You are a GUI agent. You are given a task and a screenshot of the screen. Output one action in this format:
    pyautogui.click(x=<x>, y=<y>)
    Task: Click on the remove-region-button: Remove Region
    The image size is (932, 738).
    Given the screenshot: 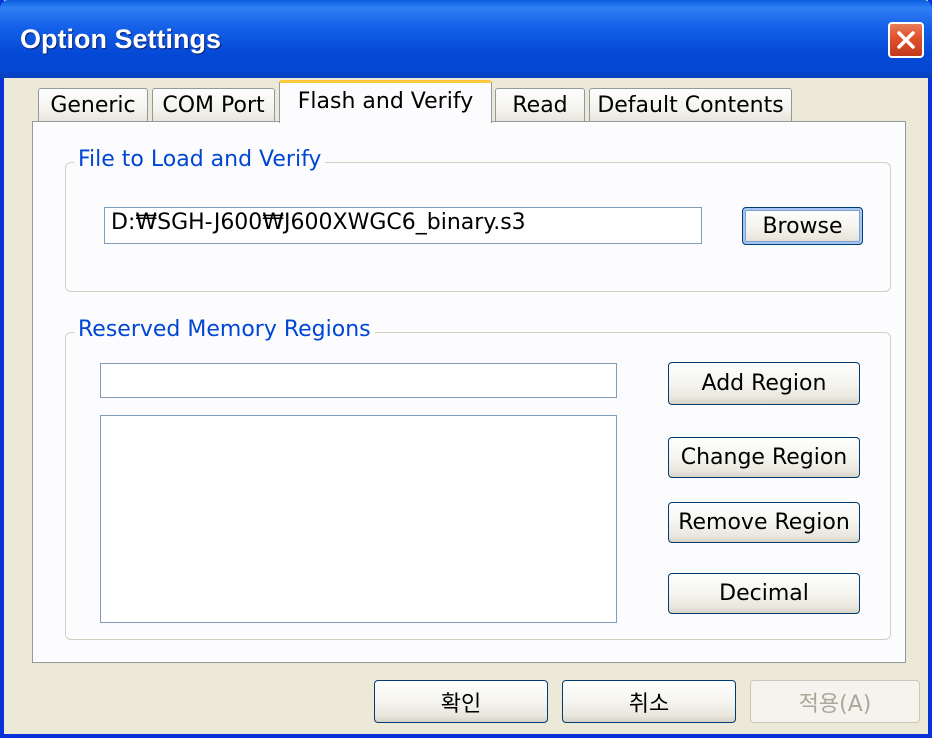 What is the action you would take?
    pyautogui.click(x=764, y=522)
    